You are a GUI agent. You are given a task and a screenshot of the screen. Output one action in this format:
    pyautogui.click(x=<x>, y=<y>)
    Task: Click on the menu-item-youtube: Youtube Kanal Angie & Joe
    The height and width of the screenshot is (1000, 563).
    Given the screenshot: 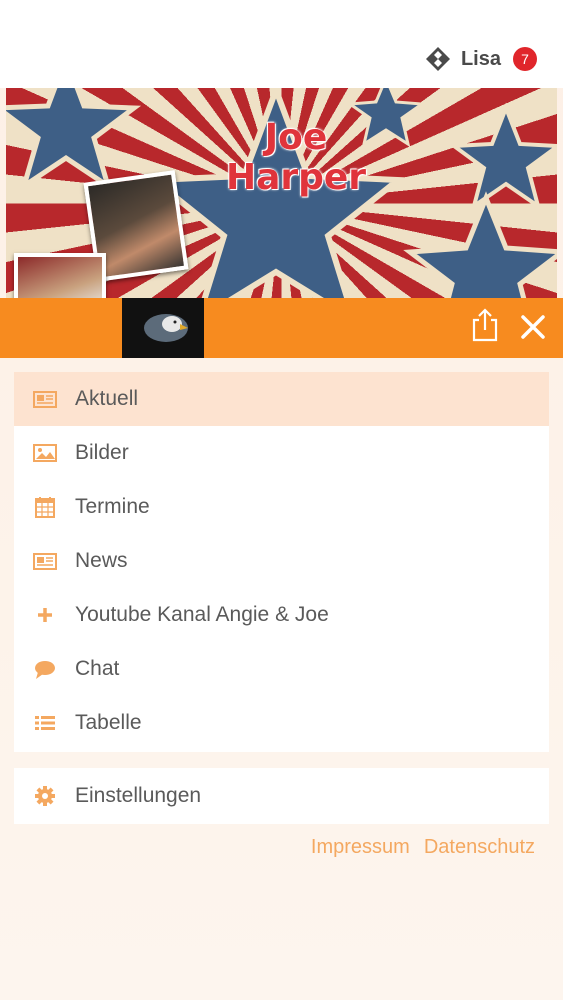 What is the action you would take?
    pyautogui.click(x=281, y=615)
    